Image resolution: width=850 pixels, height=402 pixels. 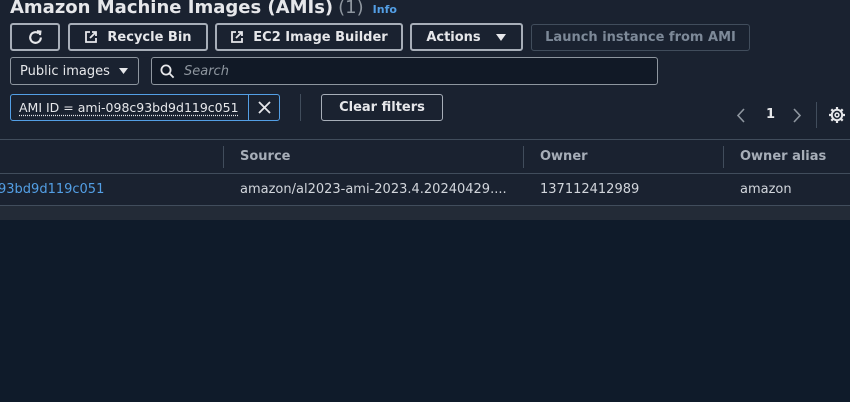 What do you see at coordinates (564, 156) in the screenshot?
I see `column-header-owner: Owner` at bounding box center [564, 156].